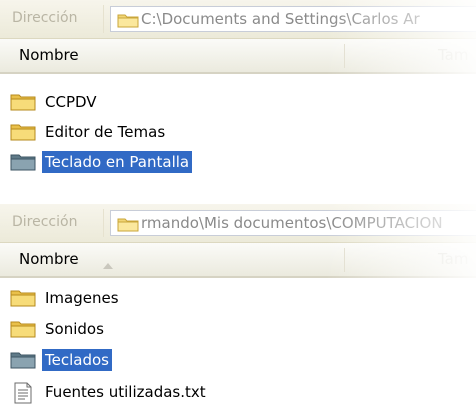 The height and width of the screenshot is (419, 476). What do you see at coordinates (125, 392) in the screenshot?
I see `list-item-label: Fuentes utilizadas.txt` at bounding box center [125, 392].